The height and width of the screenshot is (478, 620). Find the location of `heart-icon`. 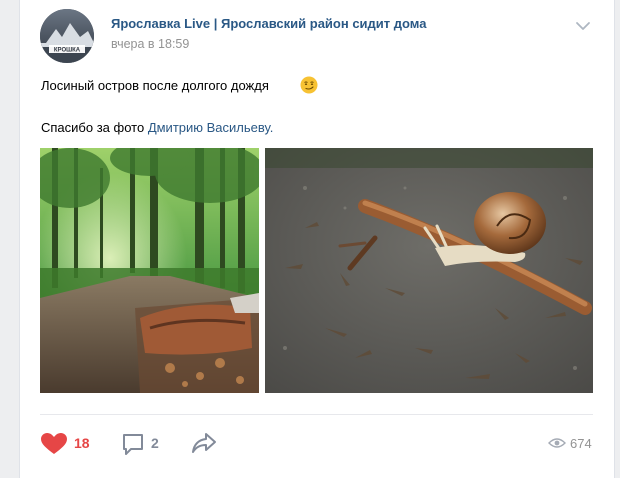

heart-icon is located at coordinates (54, 444).